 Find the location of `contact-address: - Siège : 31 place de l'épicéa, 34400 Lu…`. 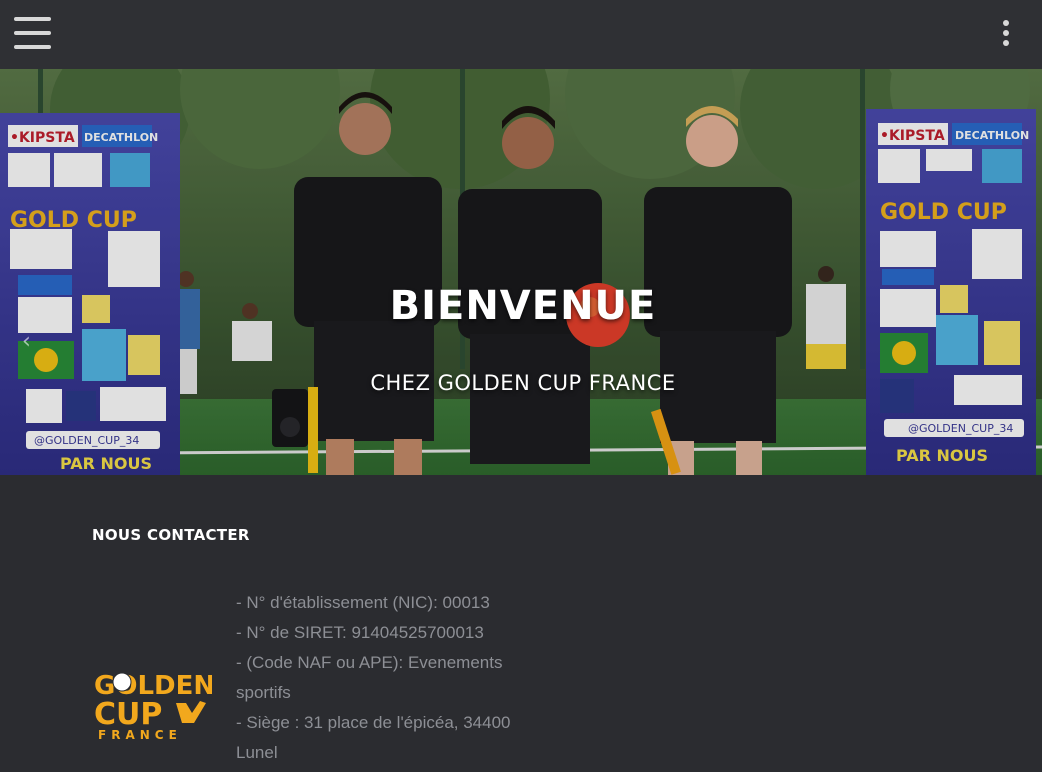

contact-address: - Siège : 31 place de l'épicéa, 34400 Lu… is located at coordinates (373, 737).